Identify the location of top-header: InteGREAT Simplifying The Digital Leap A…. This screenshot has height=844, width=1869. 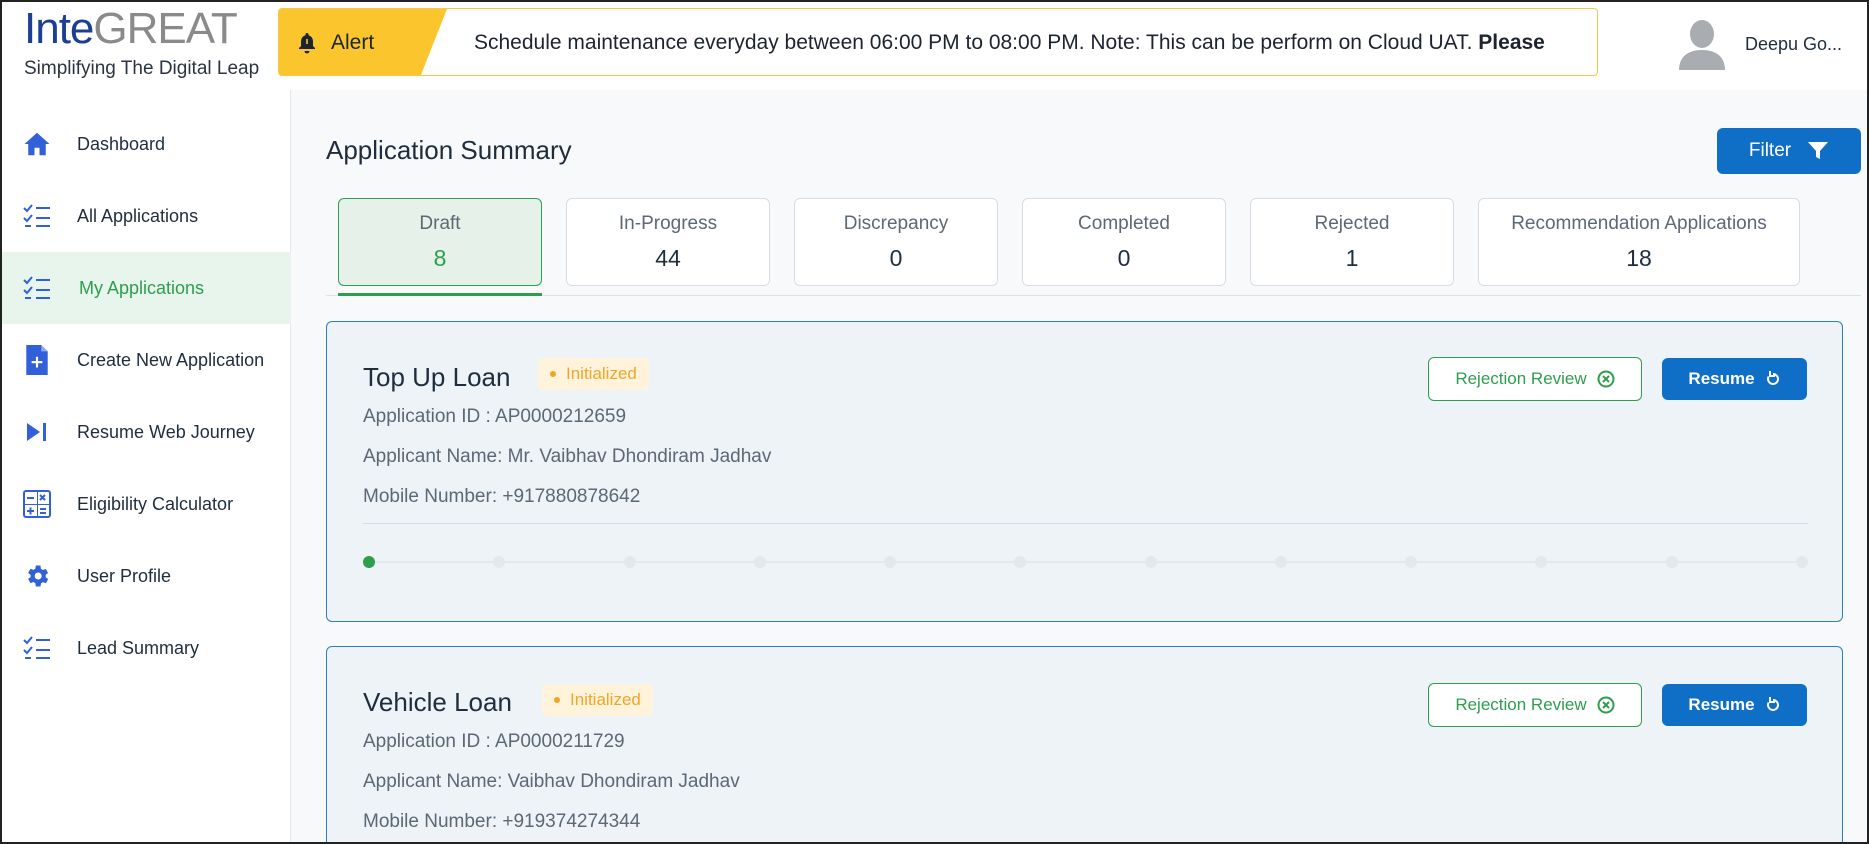
(934, 46).